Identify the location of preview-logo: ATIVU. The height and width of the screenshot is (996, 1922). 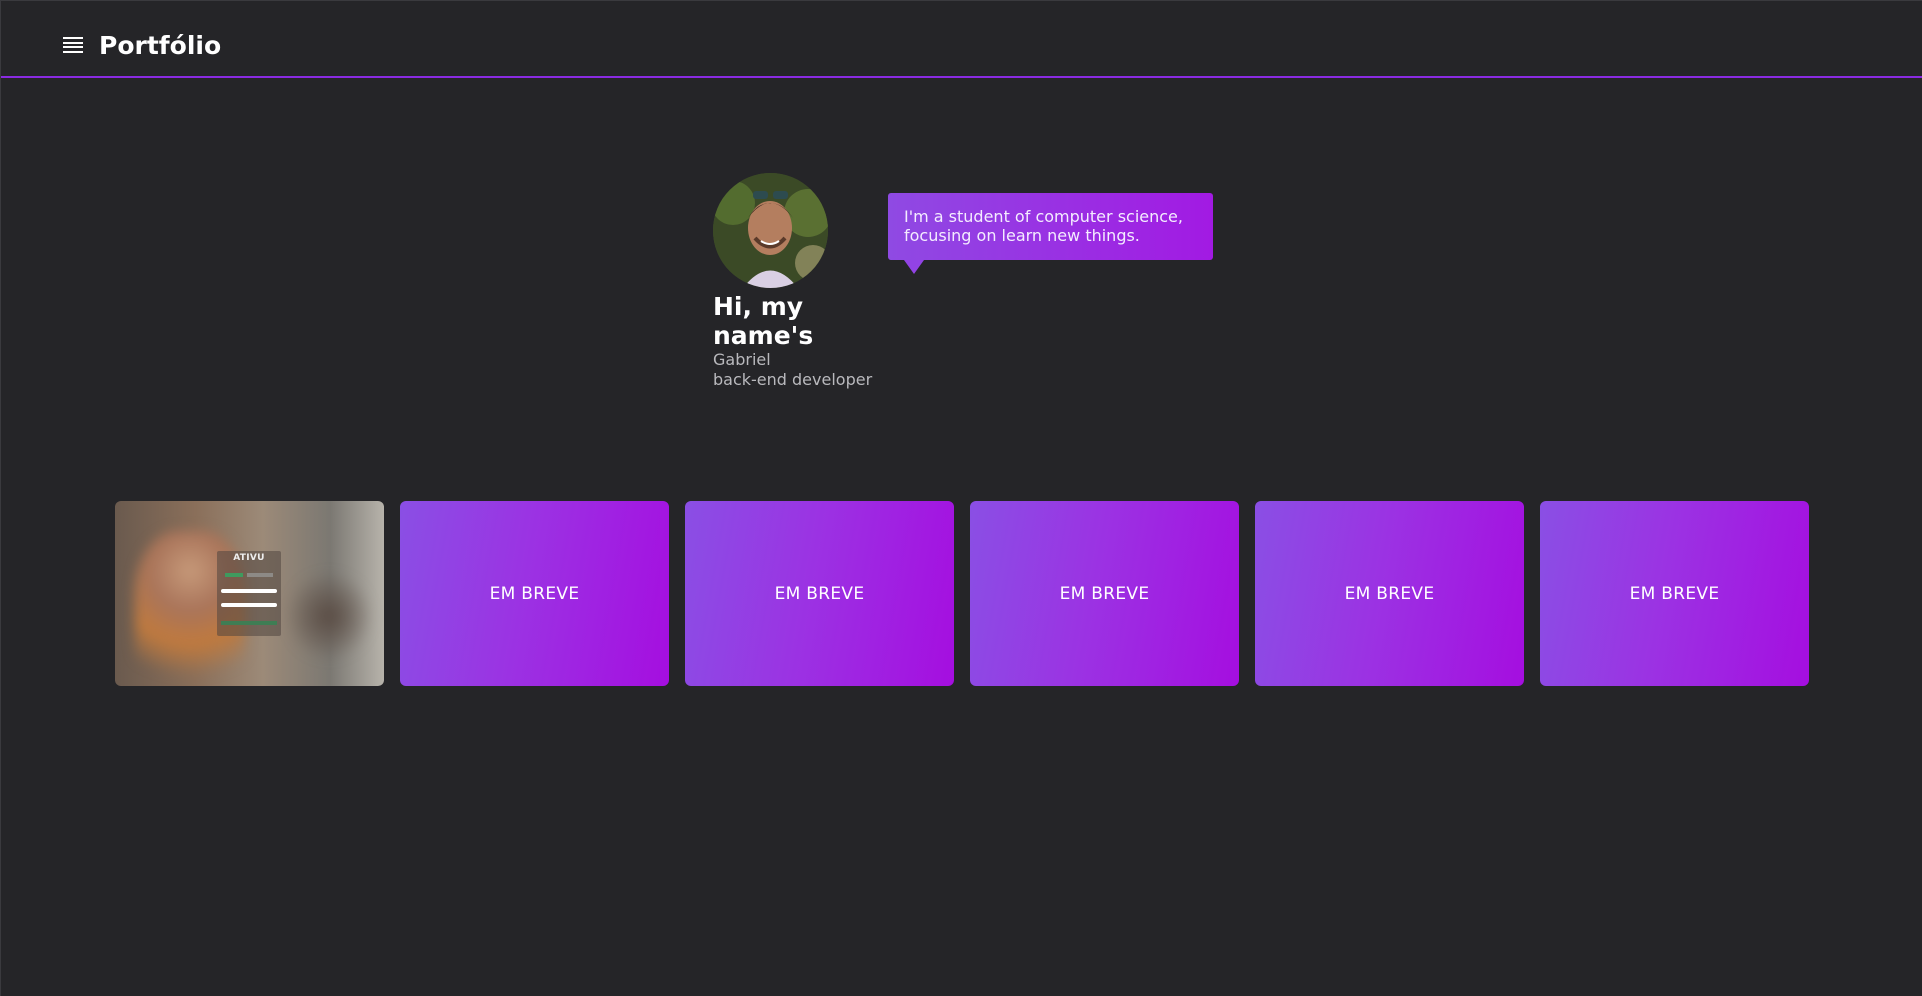
(249, 558).